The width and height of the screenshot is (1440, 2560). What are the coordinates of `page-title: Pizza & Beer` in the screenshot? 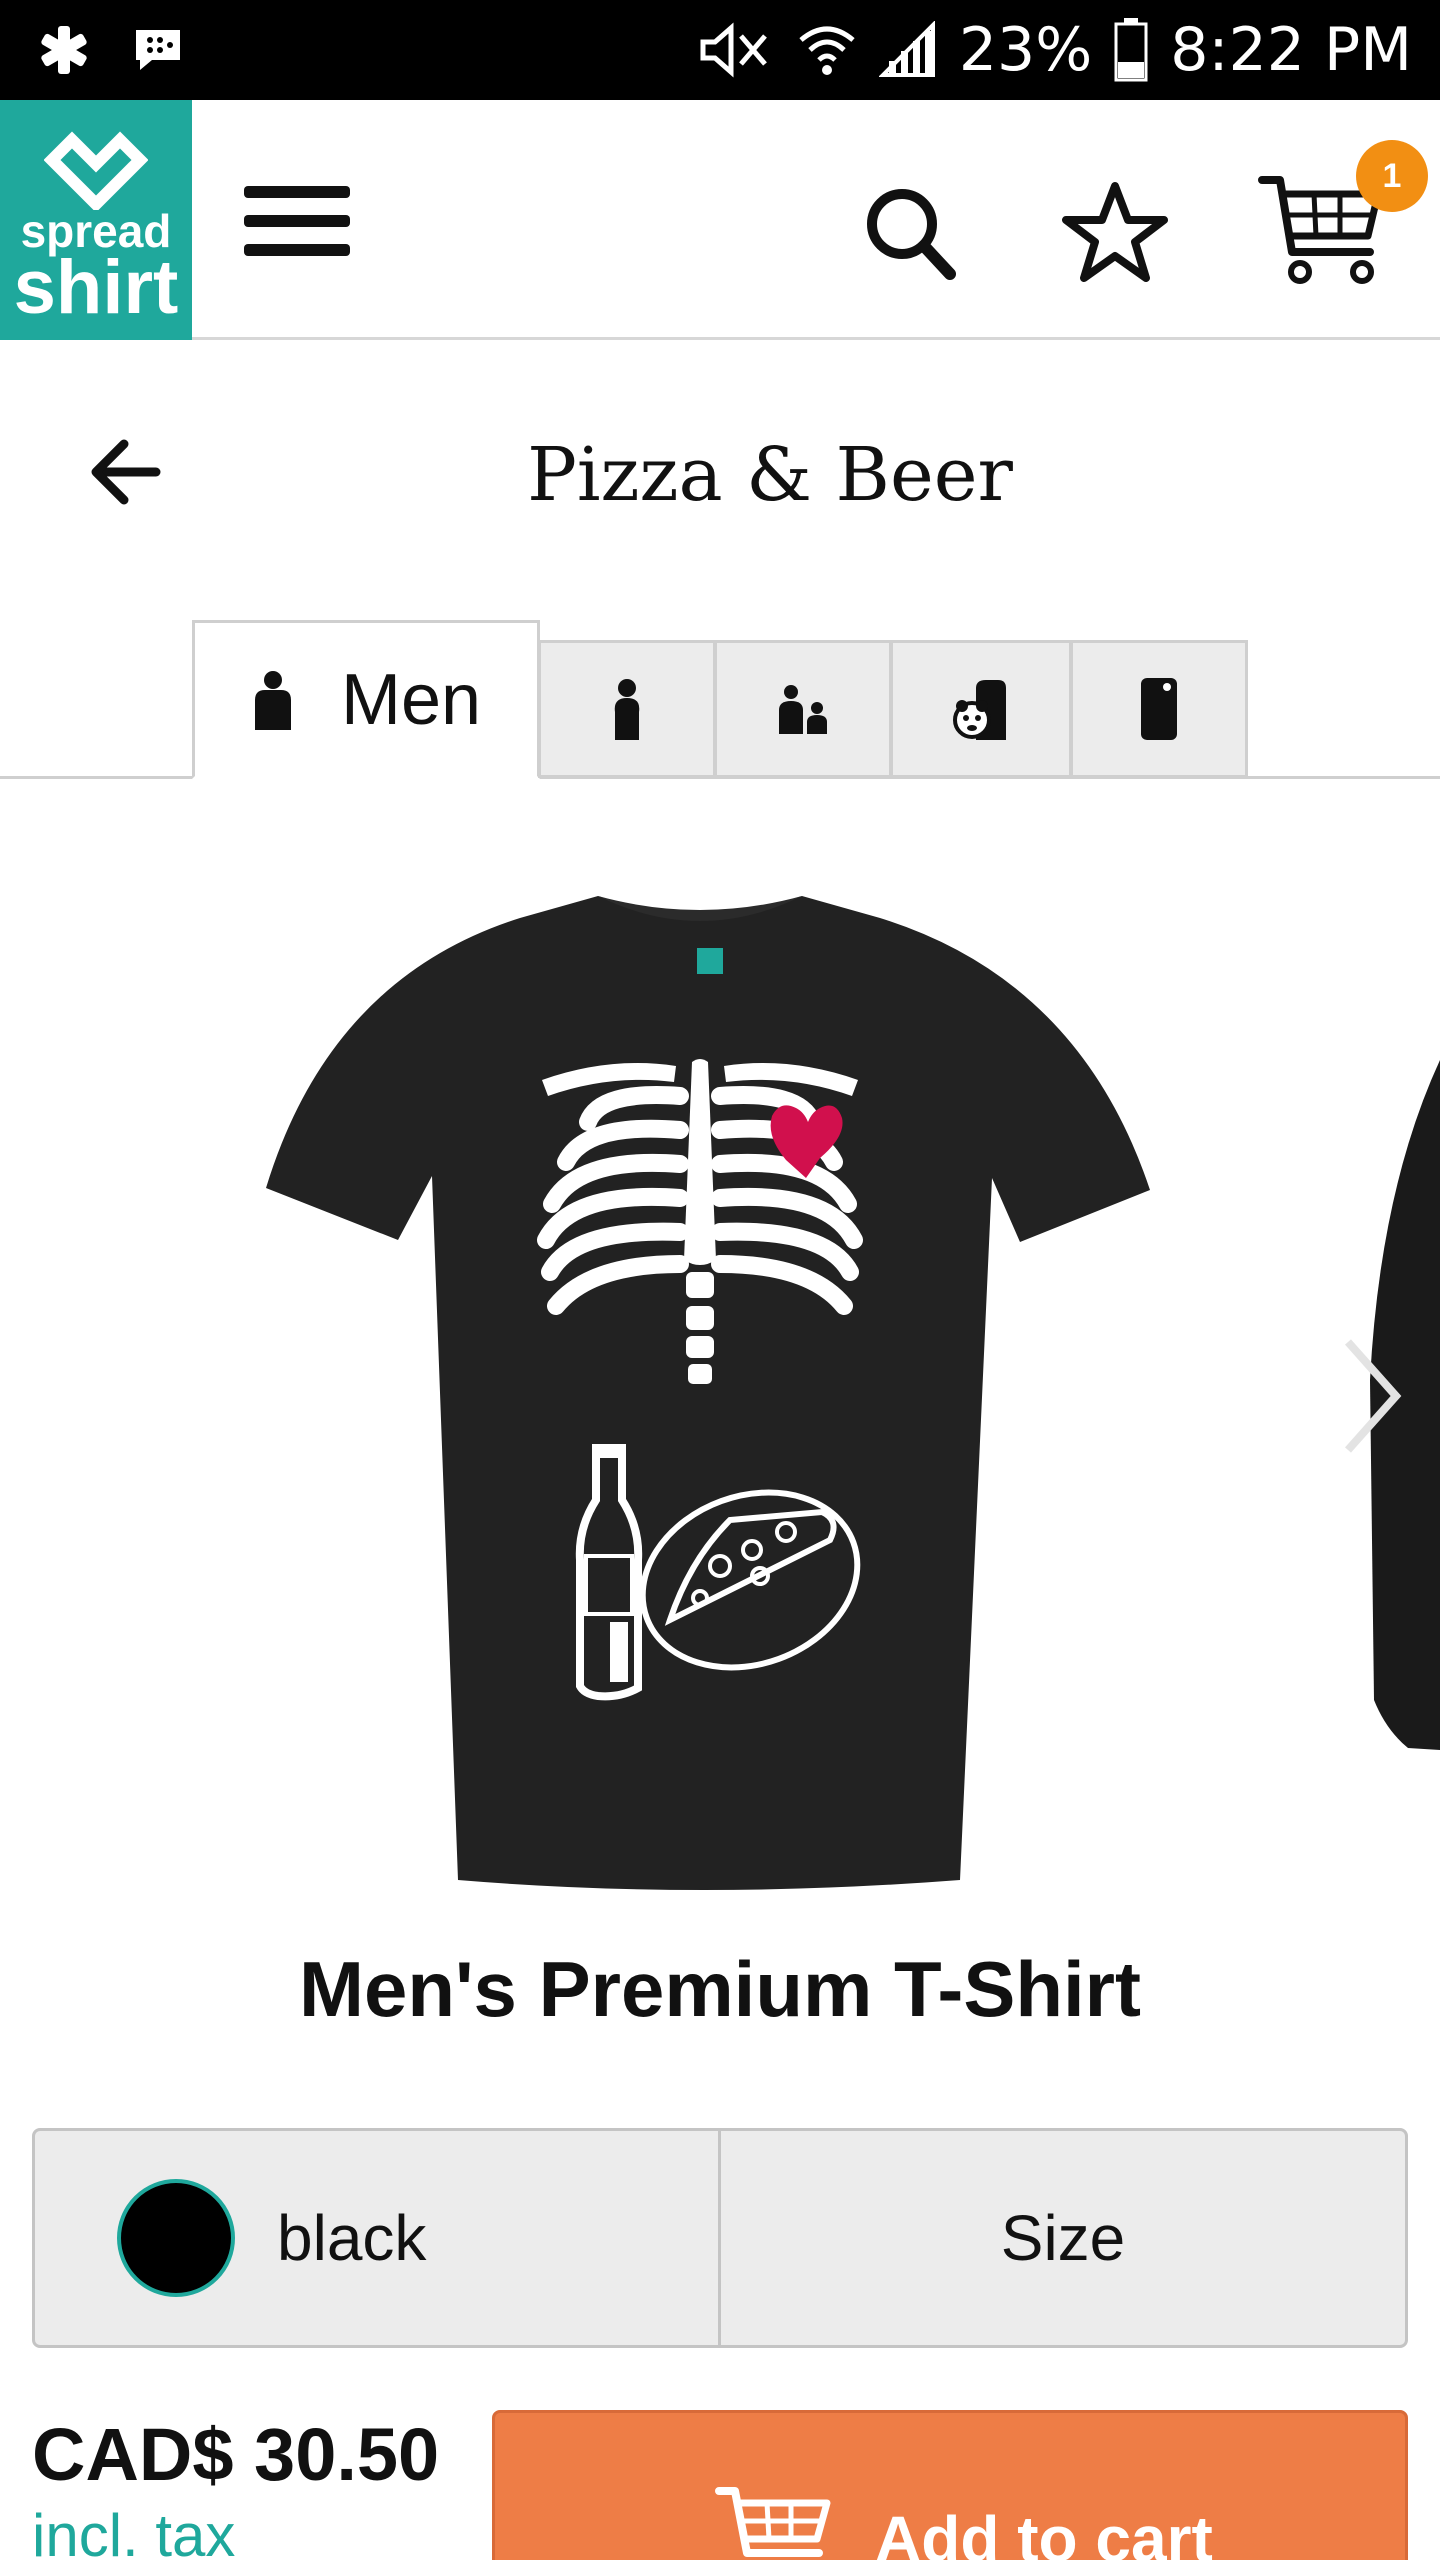 It's located at (770, 475).